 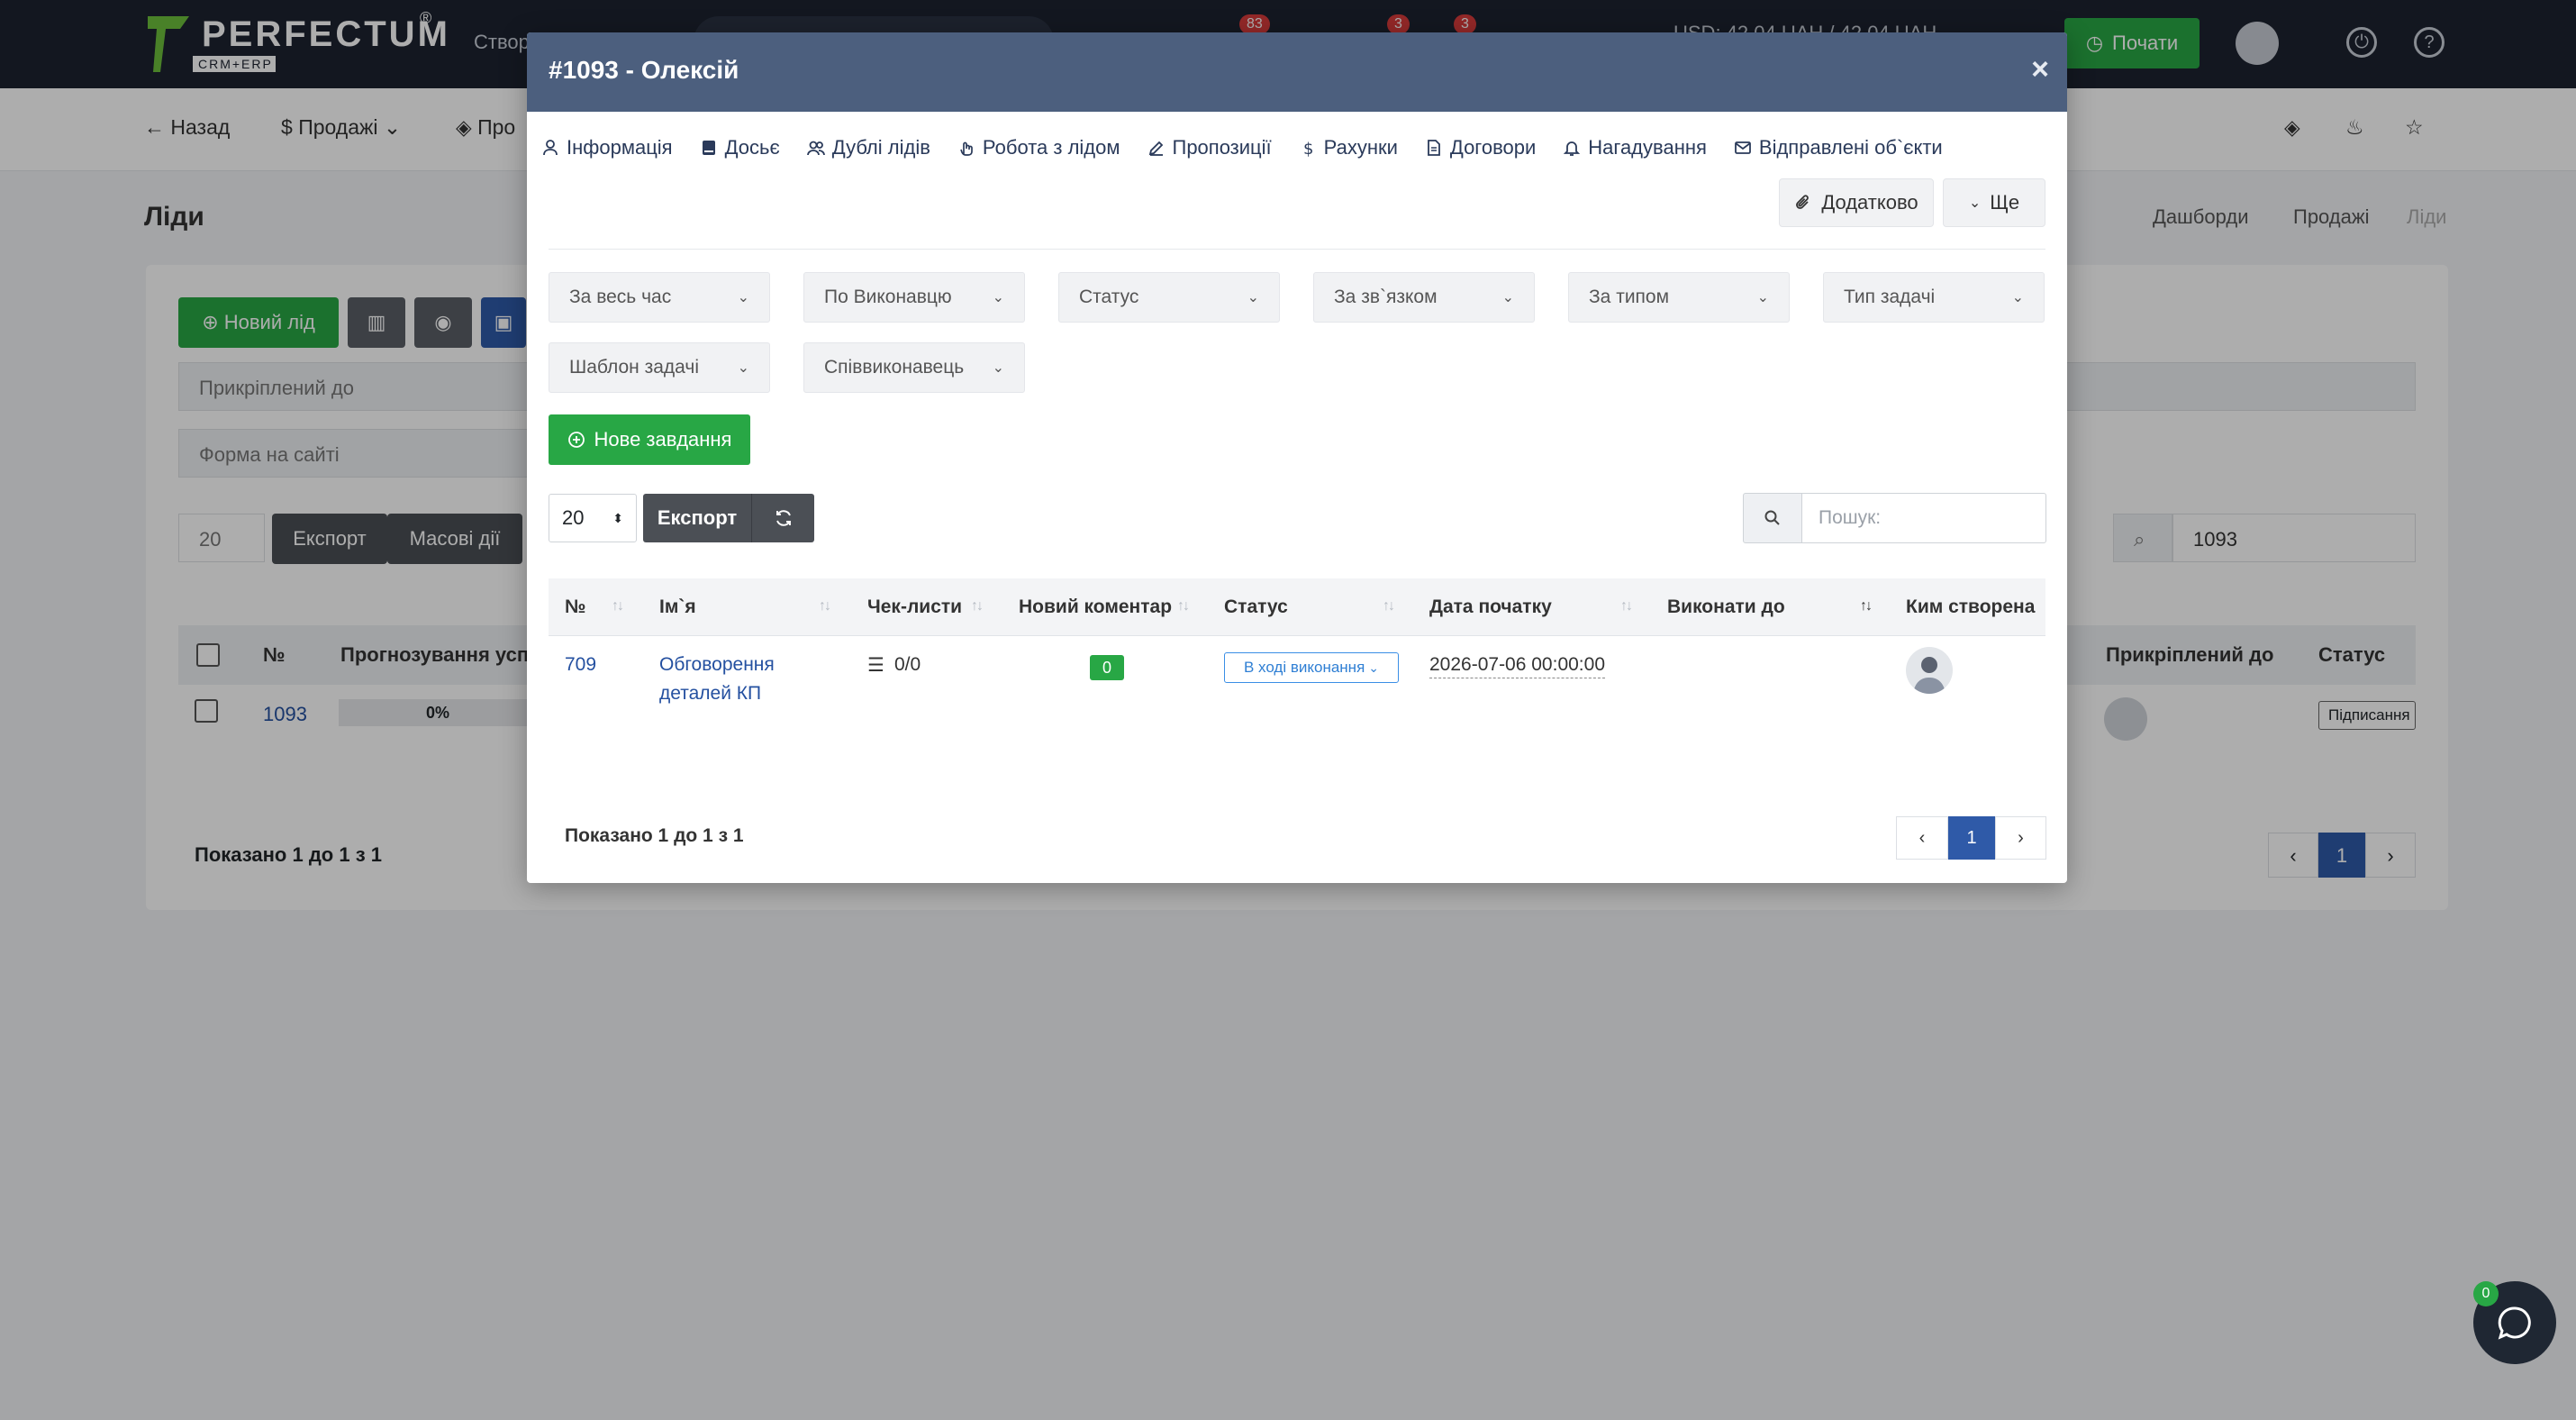 I want to click on checklist-icon: ☰, so click(x=875, y=666).